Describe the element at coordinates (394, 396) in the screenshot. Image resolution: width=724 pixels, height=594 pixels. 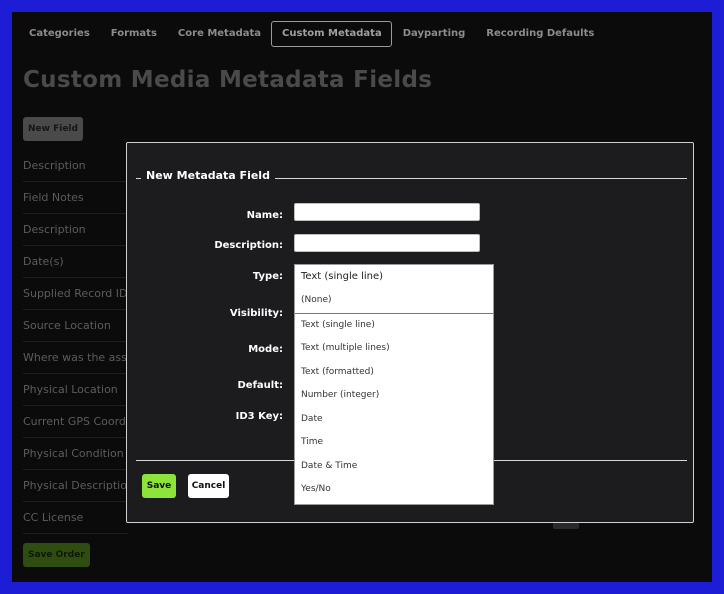
I see `type-option: Number (integer)` at that location.